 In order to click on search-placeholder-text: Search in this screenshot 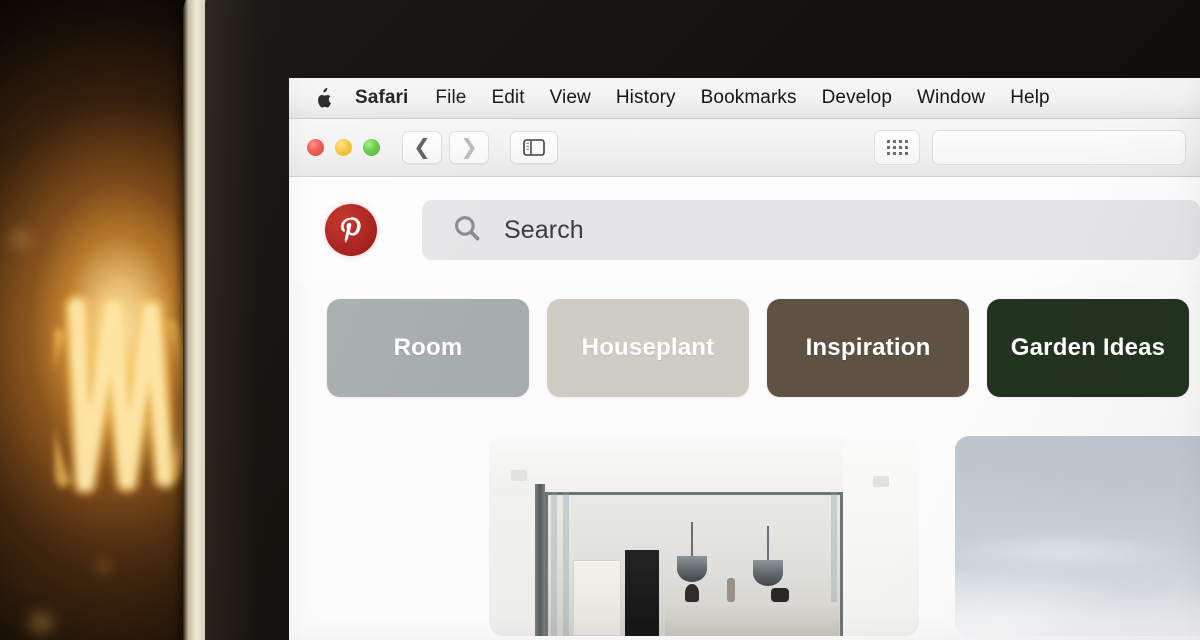, I will do `click(544, 229)`.